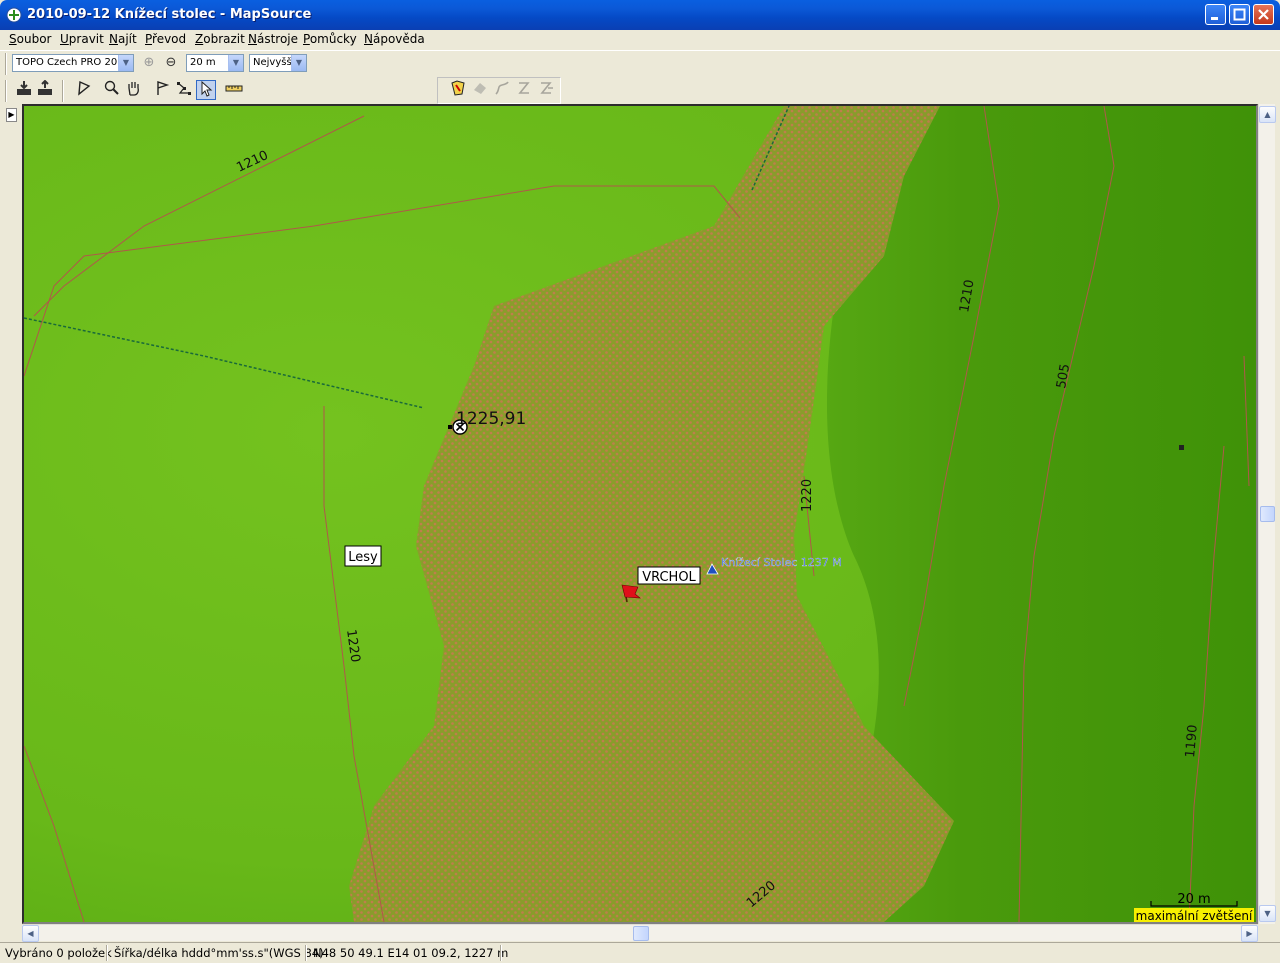 The height and width of the screenshot is (963, 1280). Describe the element at coordinates (781, 562) in the screenshot. I see `peak-label: Knížecí Stolec 1237 M` at that location.